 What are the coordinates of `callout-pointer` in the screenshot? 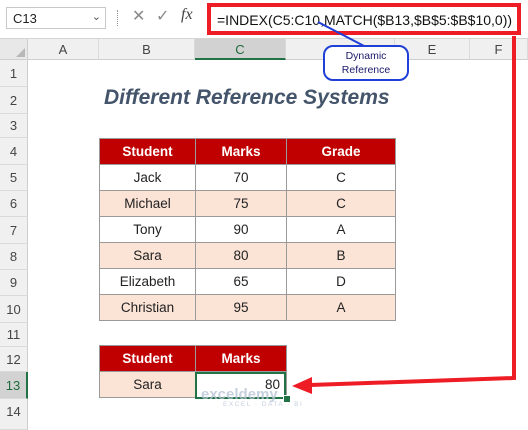 It's located at (342, 34).